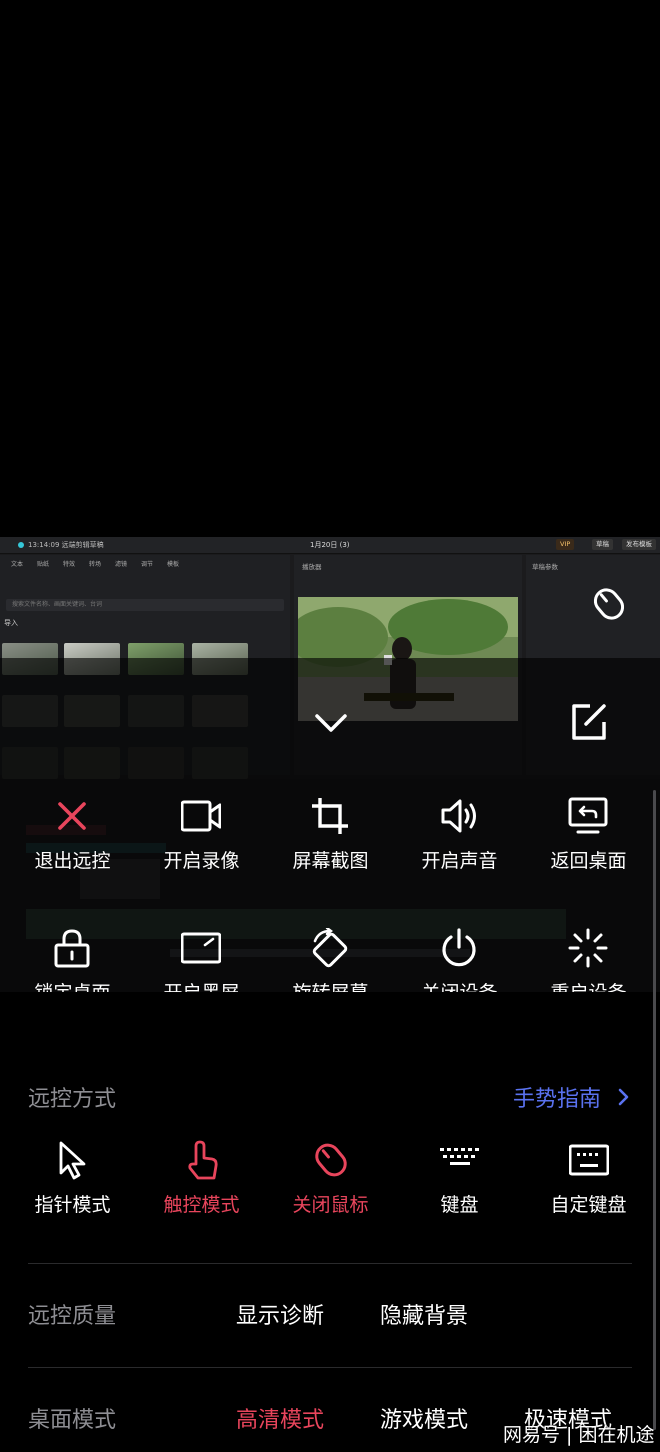 This screenshot has height=1452, width=660. I want to click on remote-tool: 调节, so click(146, 564).